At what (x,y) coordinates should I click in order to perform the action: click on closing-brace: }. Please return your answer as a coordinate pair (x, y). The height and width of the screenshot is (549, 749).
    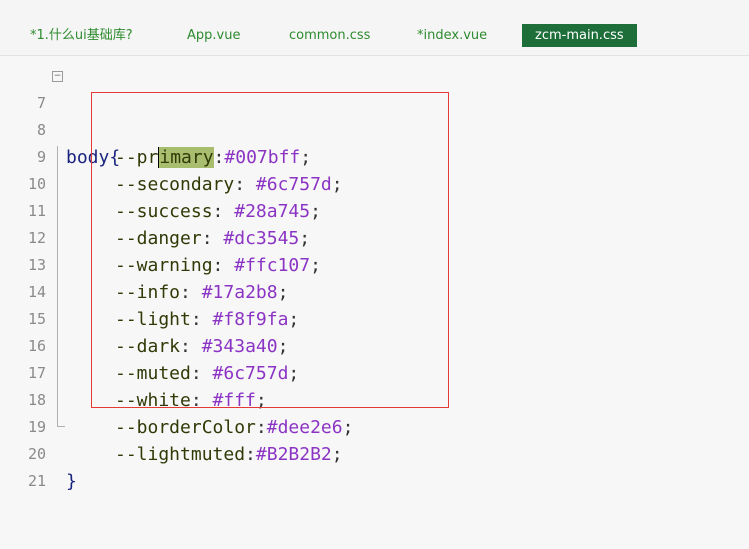
    Looking at the image, I should click on (71, 481).